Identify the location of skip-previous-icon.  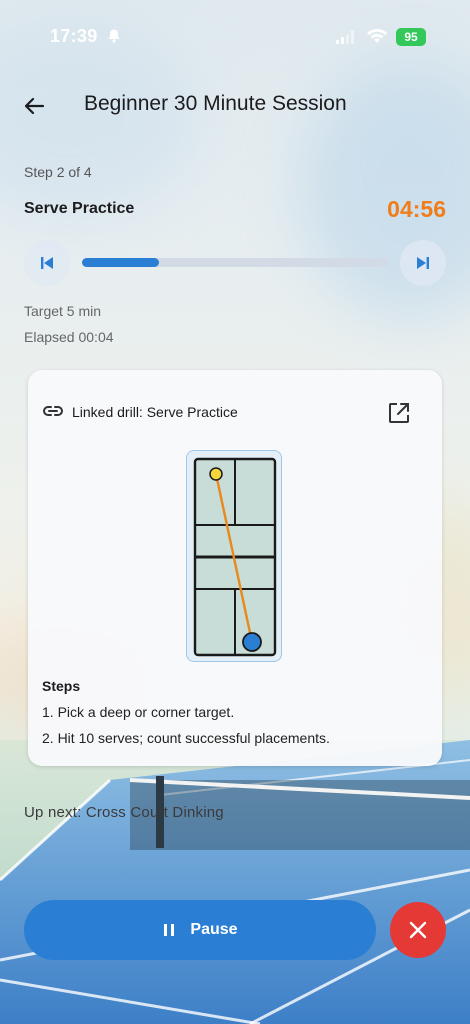
(47, 263).